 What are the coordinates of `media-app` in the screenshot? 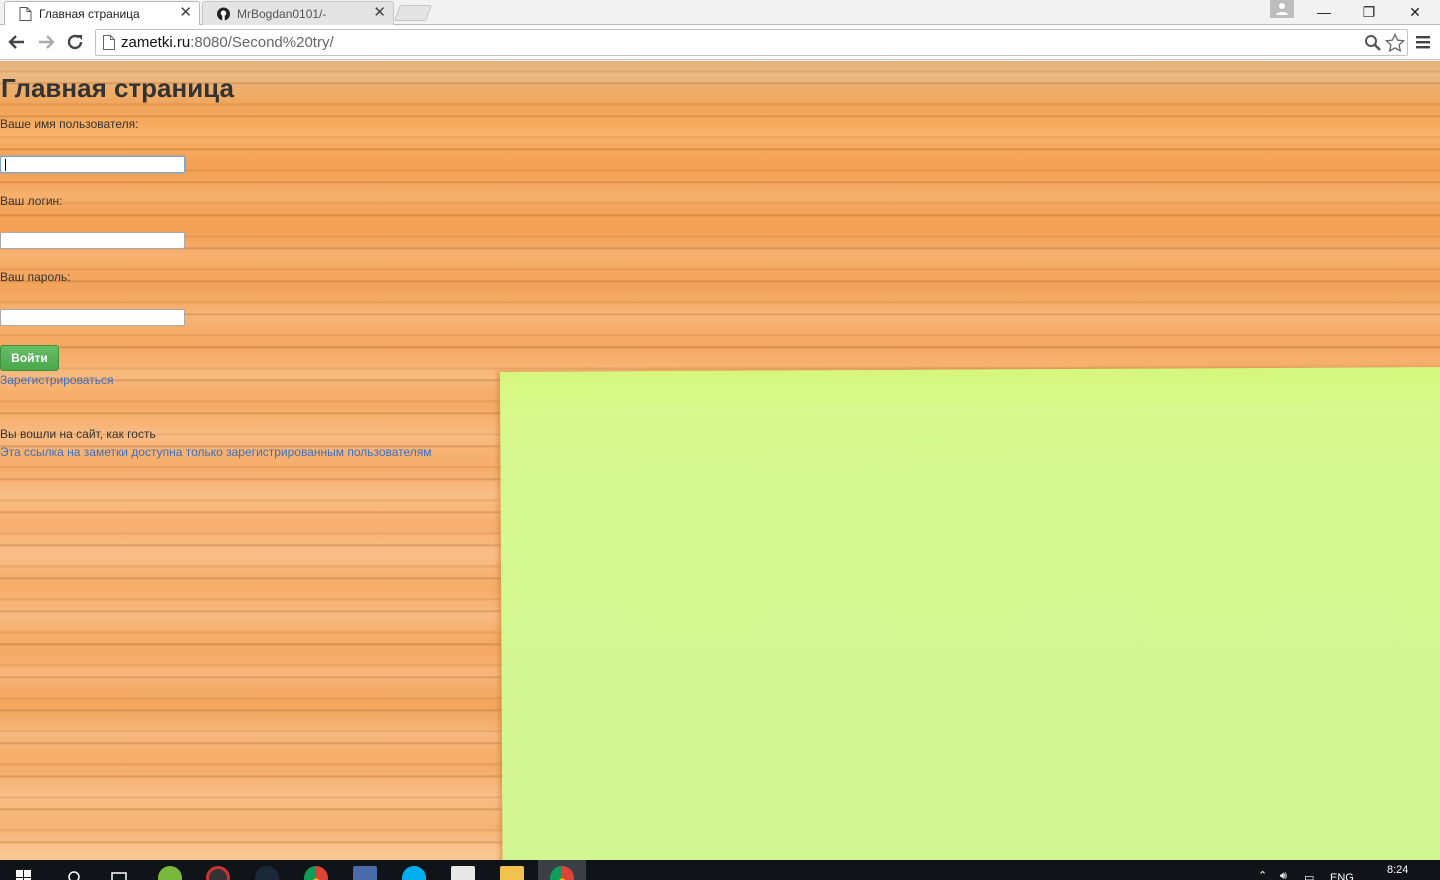 It's located at (218, 870).